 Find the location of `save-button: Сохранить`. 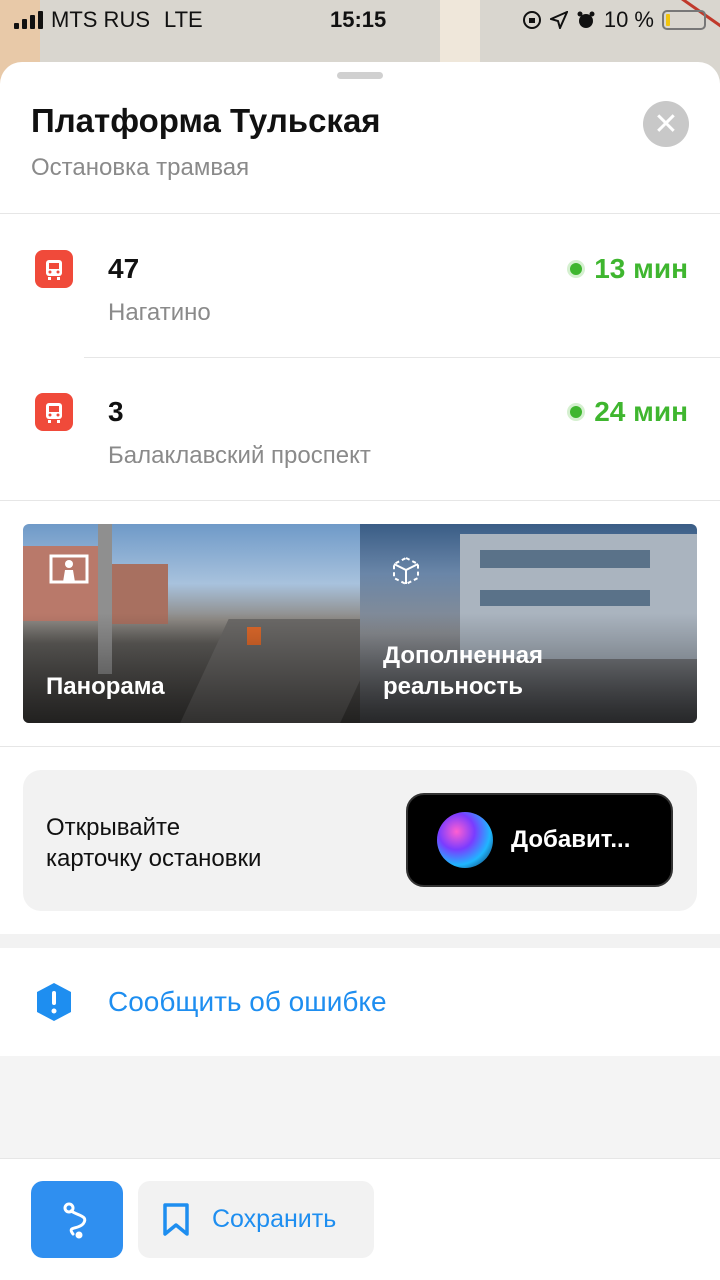

save-button: Сохранить is located at coordinates (256, 1219).